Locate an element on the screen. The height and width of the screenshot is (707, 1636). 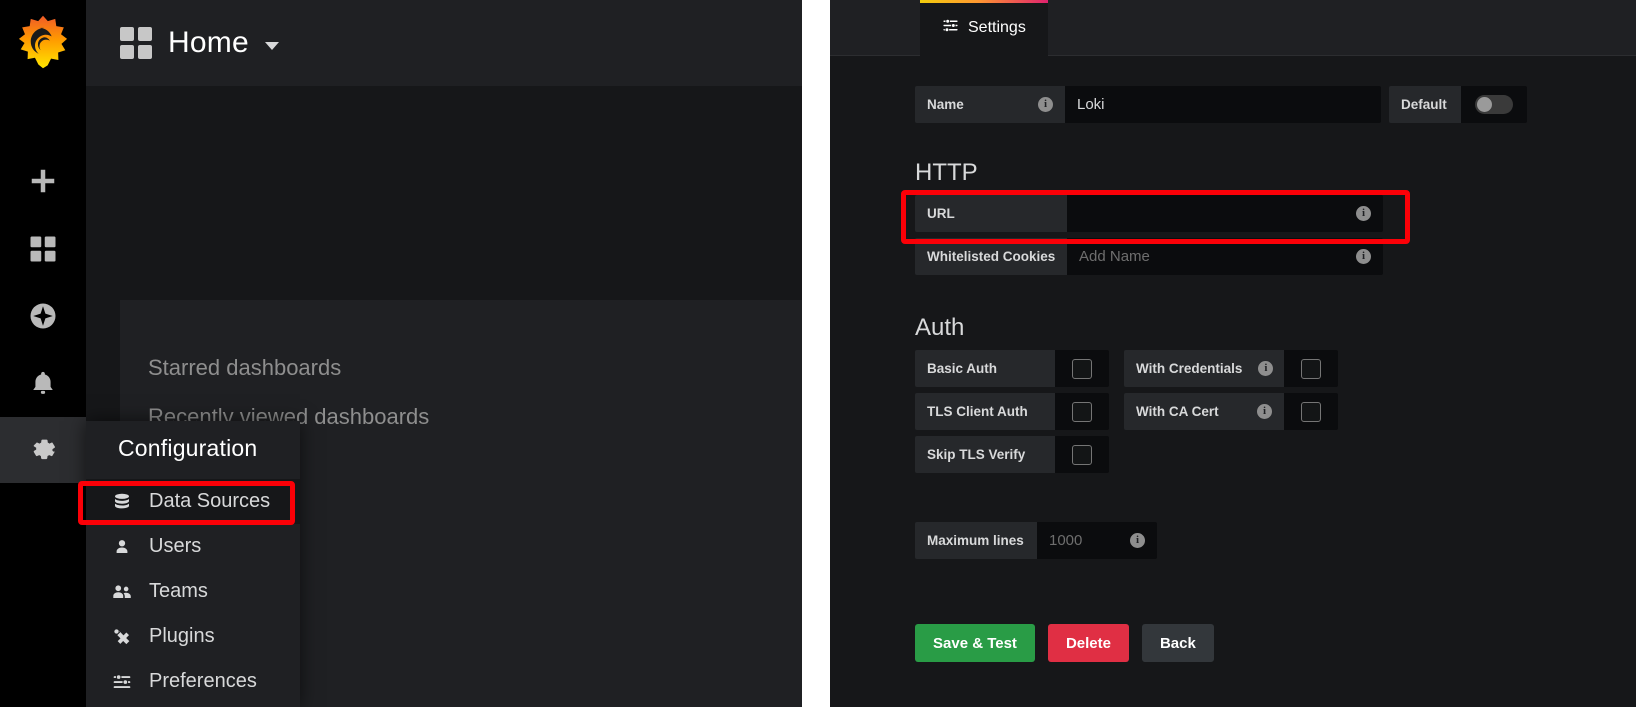
tls-client-auth-label-cell: TLS Client Auth is located at coordinates (985, 411).